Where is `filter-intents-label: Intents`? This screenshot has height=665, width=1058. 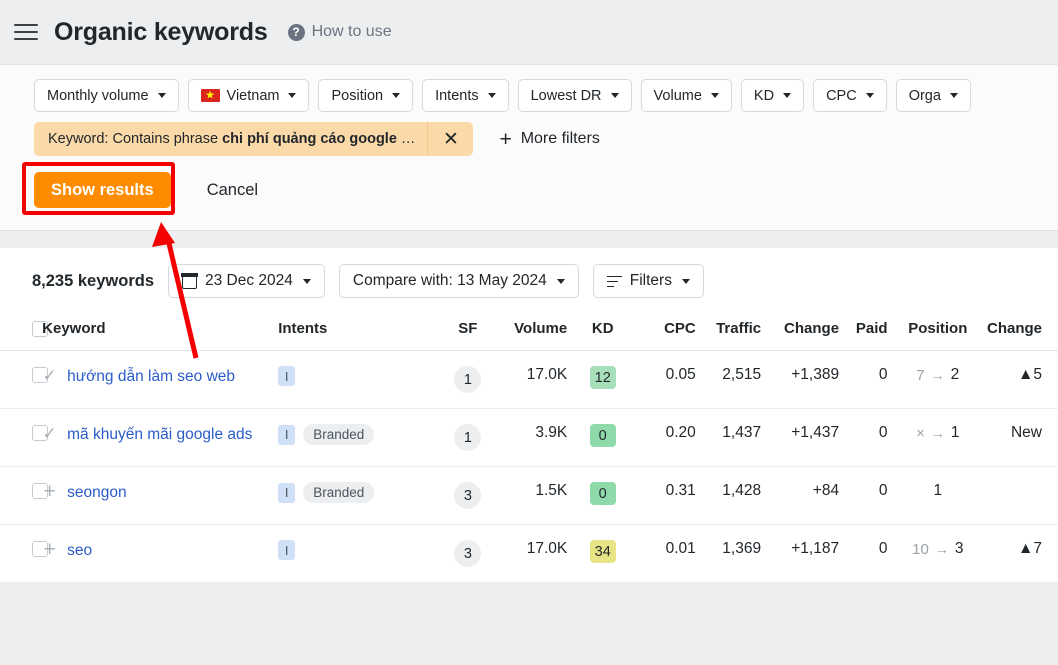
filter-intents-label: Intents is located at coordinates (457, 95).